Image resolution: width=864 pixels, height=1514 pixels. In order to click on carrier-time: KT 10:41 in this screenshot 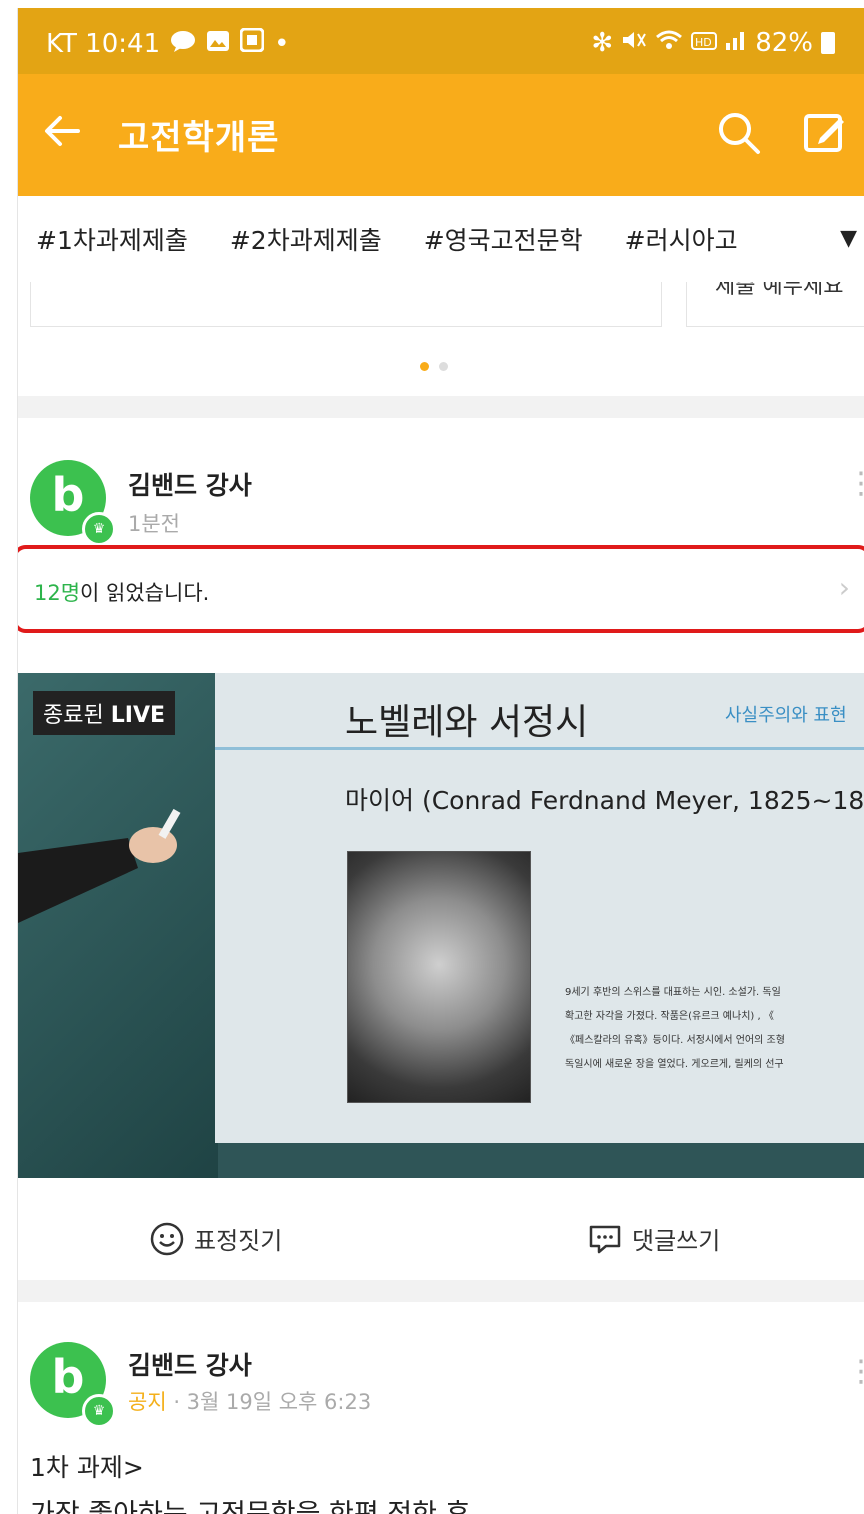, I will do `click(103, 43)`.